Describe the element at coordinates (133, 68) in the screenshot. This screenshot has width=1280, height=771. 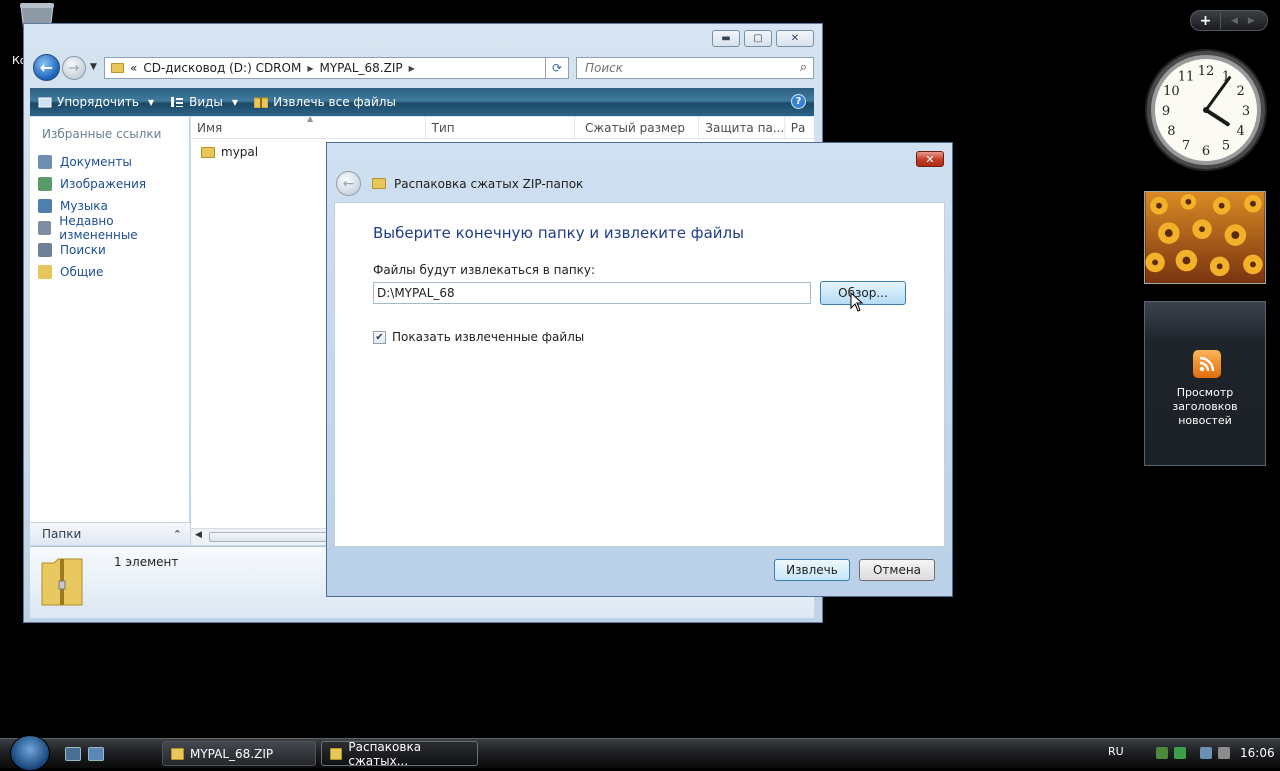
I see `breadcrumb-overflow: «` at that location.